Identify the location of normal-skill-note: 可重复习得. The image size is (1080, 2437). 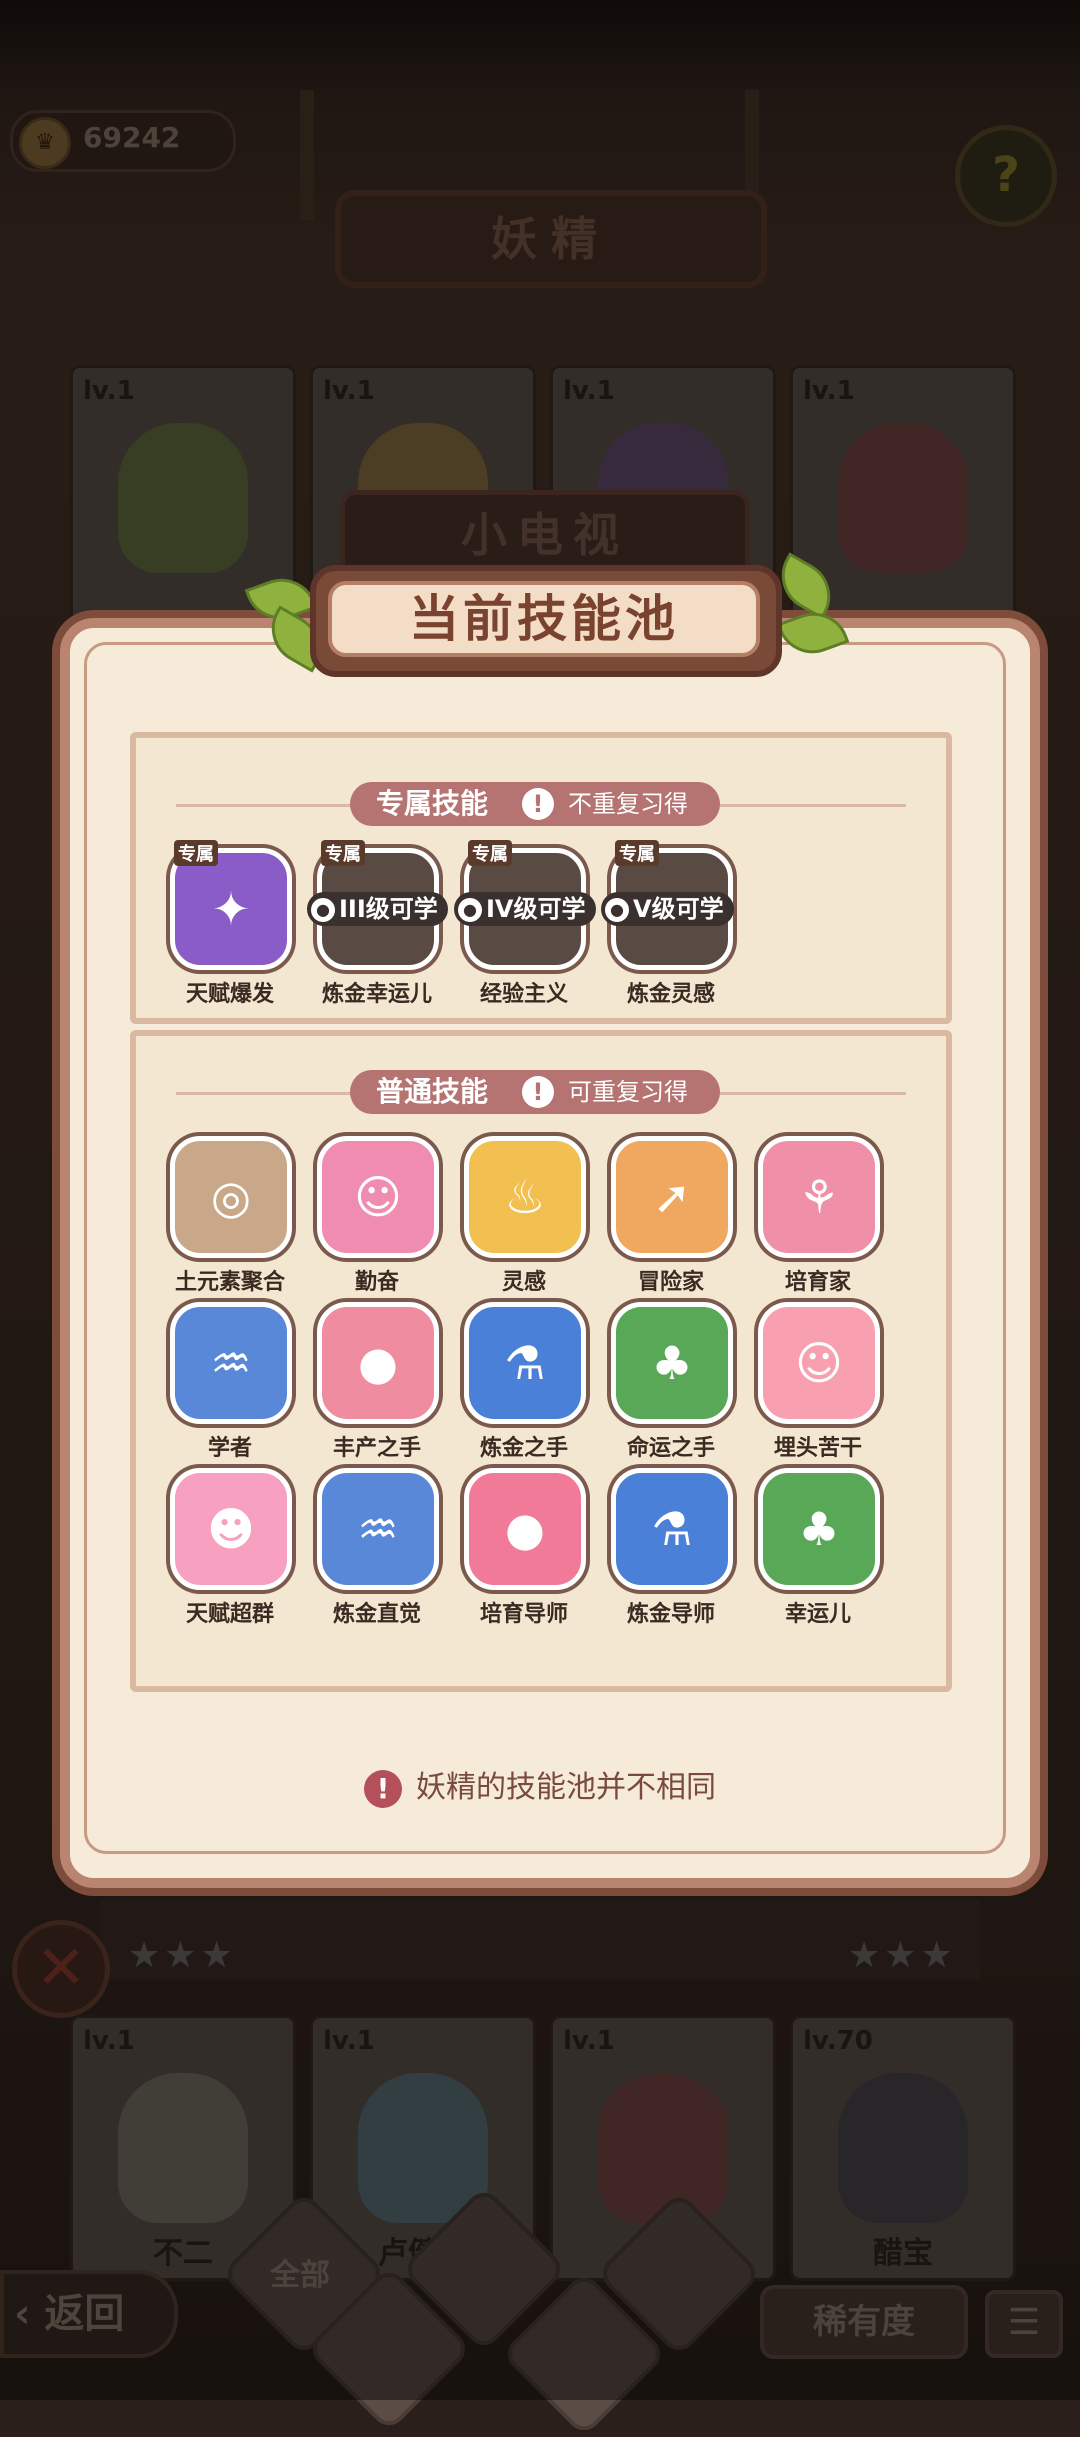
(628, 1092).